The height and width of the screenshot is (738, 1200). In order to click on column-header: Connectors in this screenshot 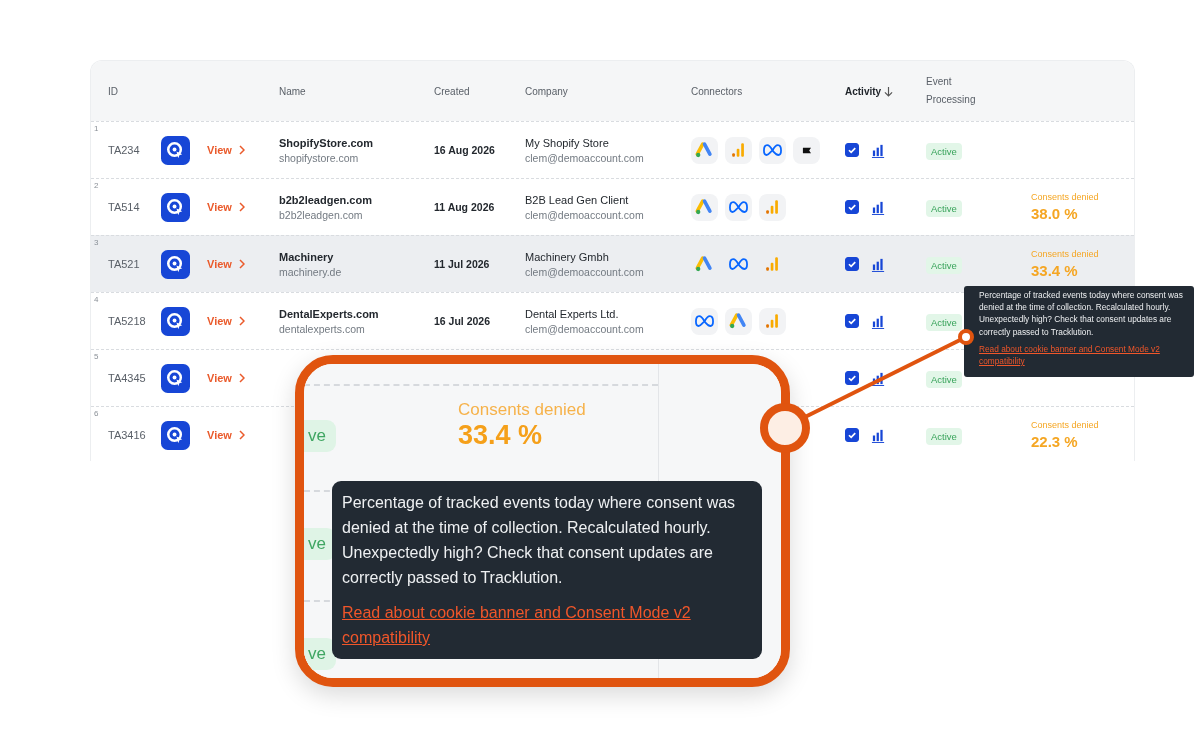, I will do `click(717, 91)`.